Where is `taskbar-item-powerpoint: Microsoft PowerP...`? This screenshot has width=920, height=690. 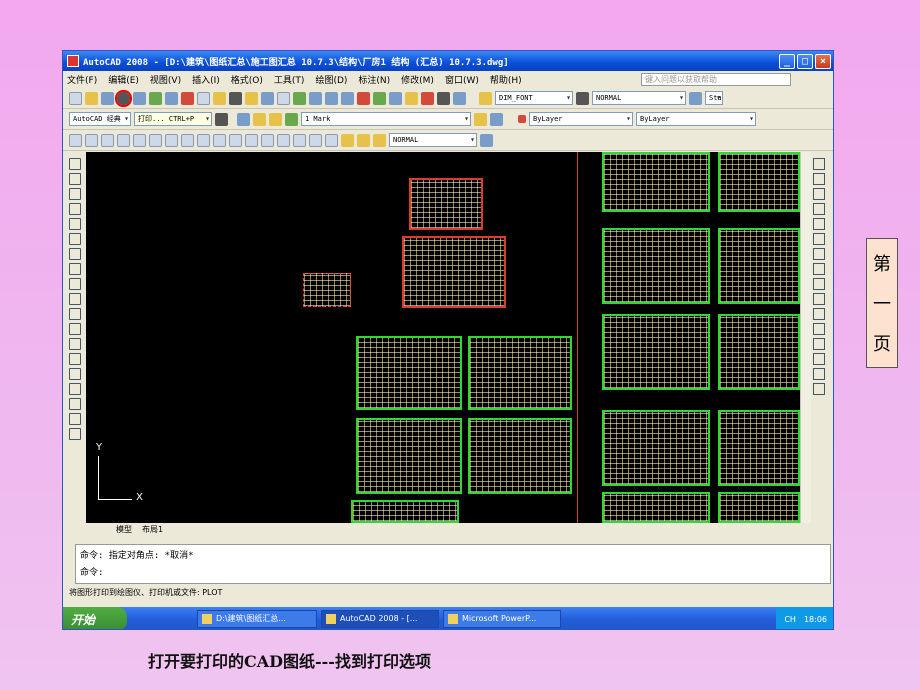
taskbar-item-powerpoint: Microsoft PowerP... is located at coordinates (502, 619).